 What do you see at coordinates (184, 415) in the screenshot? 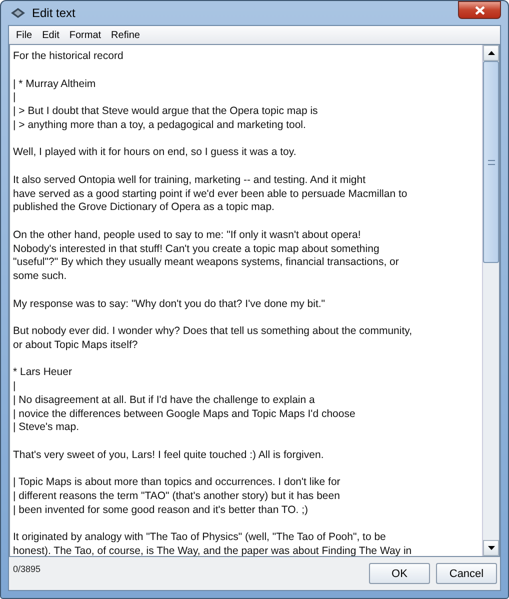
I see `text-line: | novice the differences between Google Maps and Topic Maps I'd choose` at bounding box center [184, 415].